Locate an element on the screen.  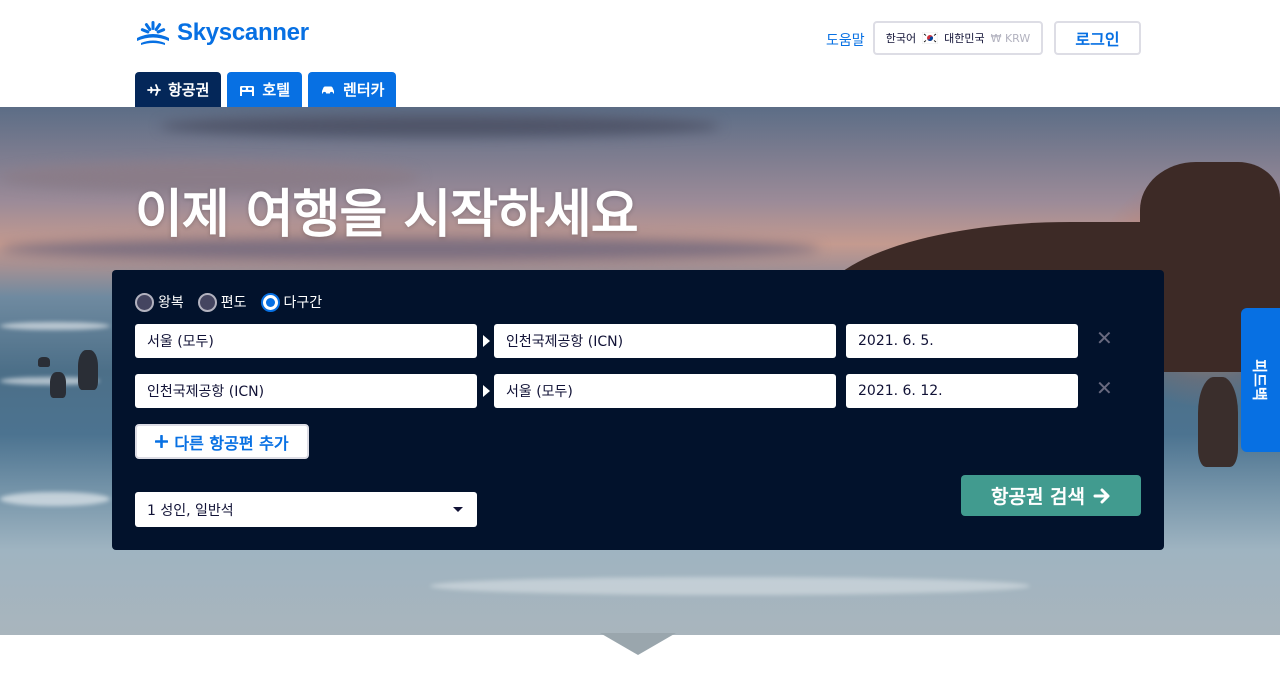
radio-label: 다구간 is located at coordinates (303, 303).